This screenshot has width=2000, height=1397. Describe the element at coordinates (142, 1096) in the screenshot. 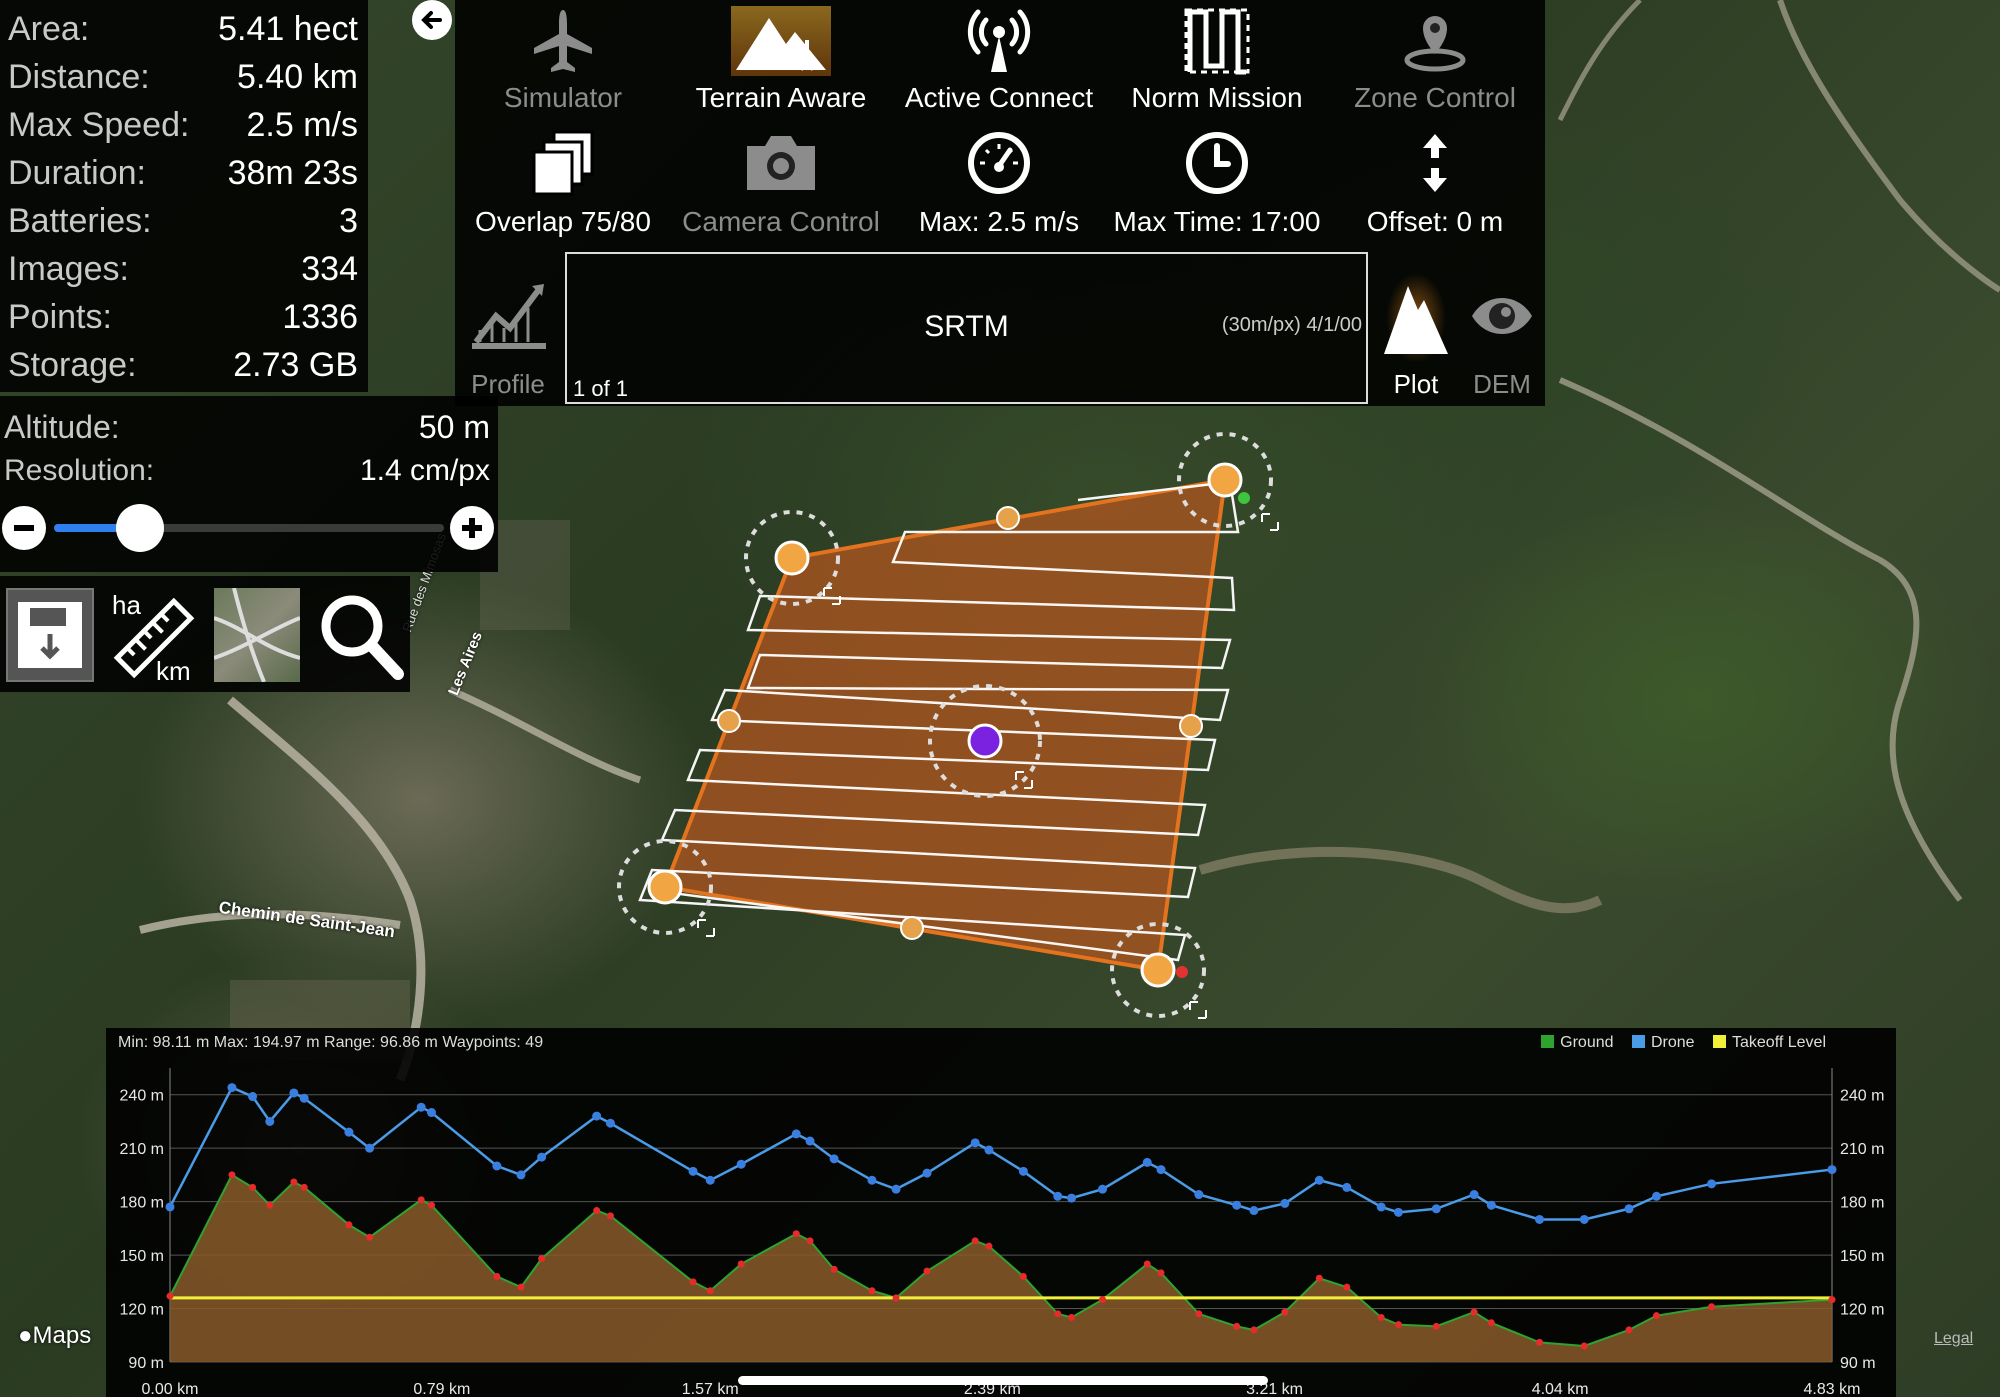

I see `y-tick-label-left: 240 m` at that location.